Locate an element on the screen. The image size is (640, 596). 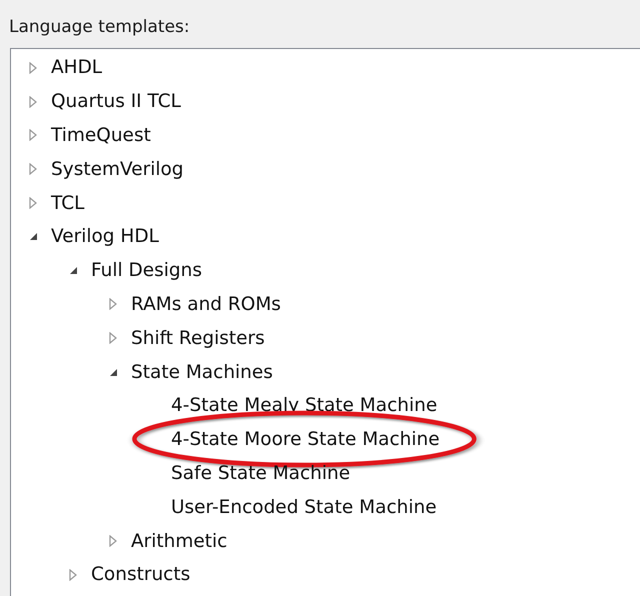
tree-folder-item: AHDL is located at coordinates (76, 67).